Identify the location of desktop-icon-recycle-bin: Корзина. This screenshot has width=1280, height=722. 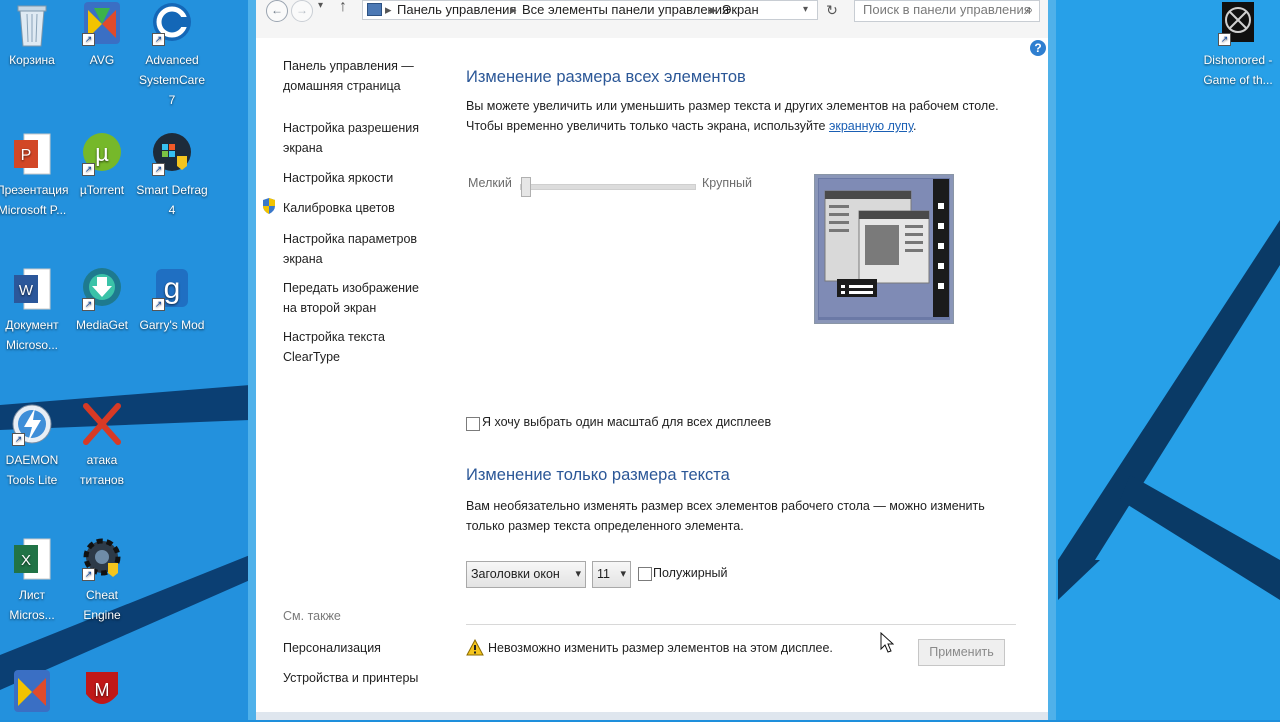
(34, 35).